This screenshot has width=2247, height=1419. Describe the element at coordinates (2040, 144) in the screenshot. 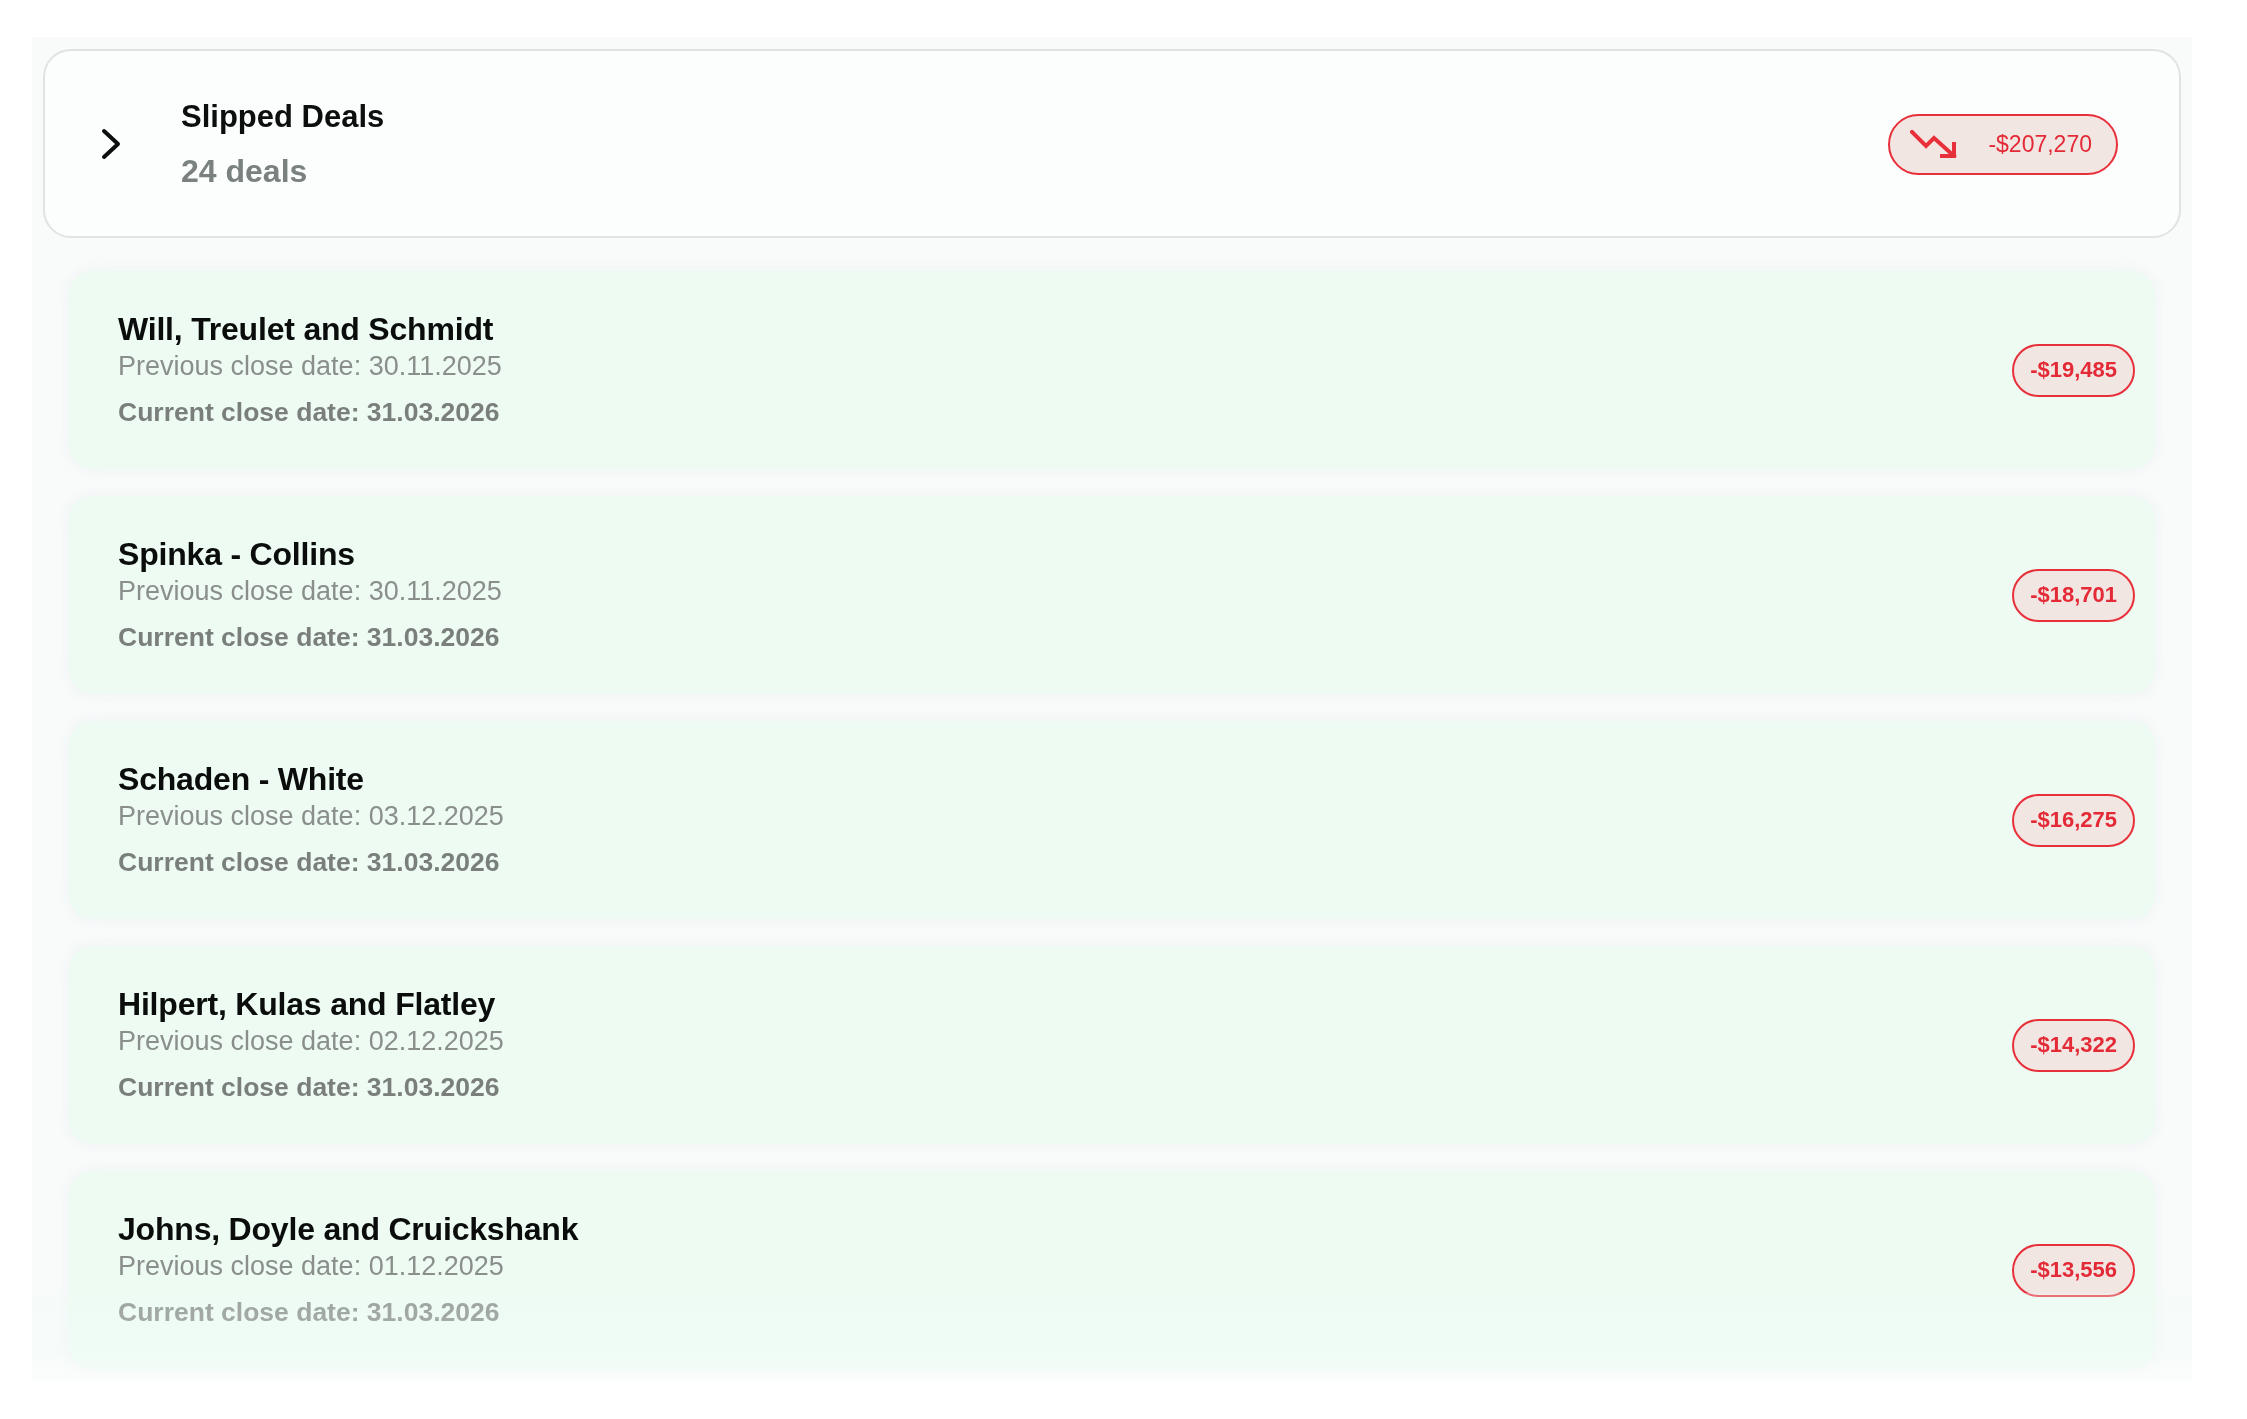

I see `total-amount: -$207,270` at that location.